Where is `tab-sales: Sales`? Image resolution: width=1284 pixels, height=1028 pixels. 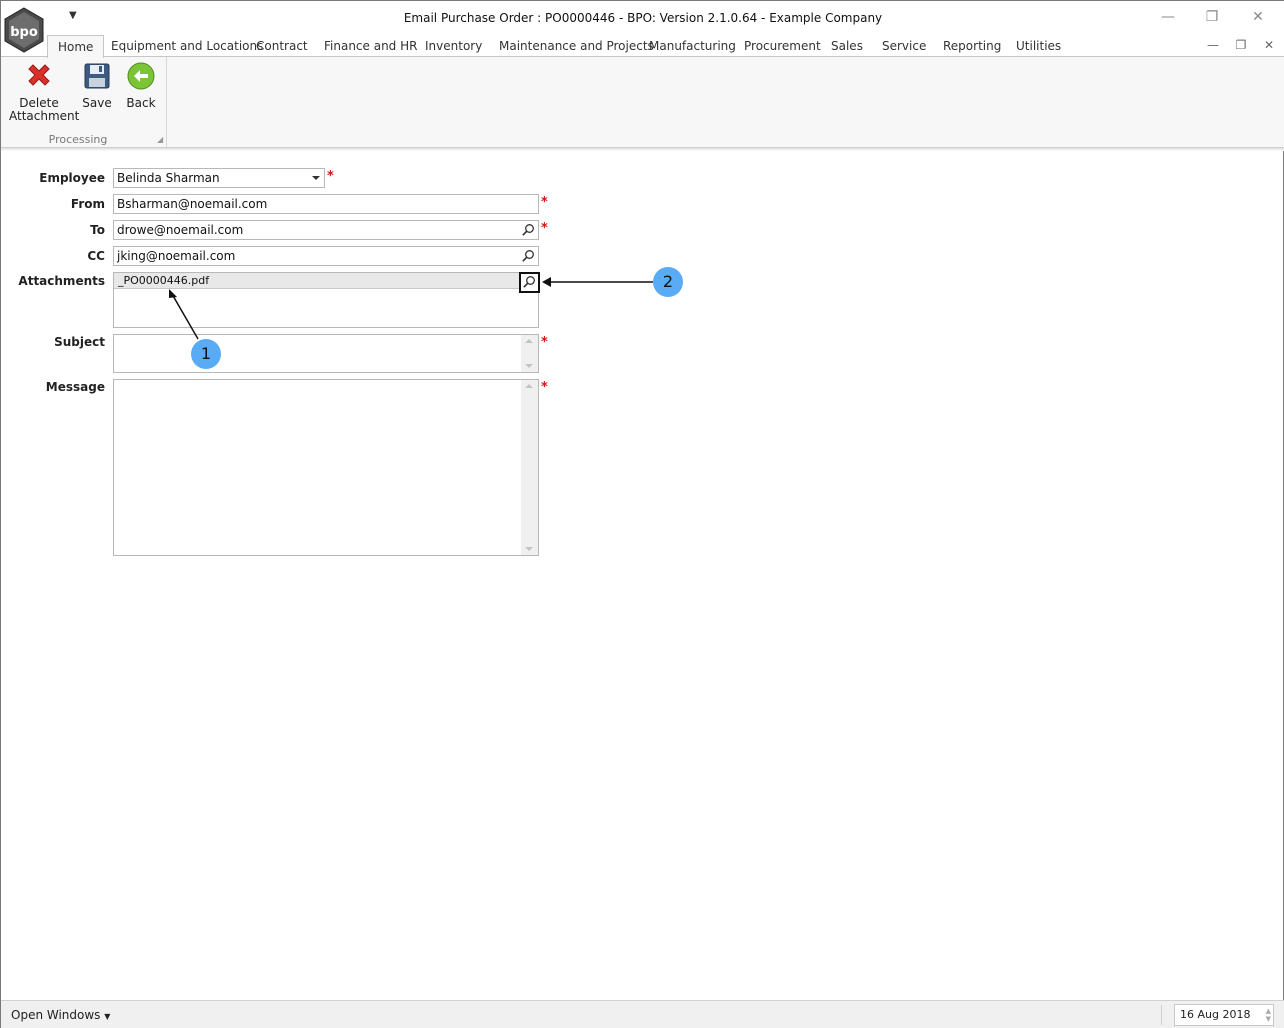
tab-sales: Sales is located at coordinates (847, 46).